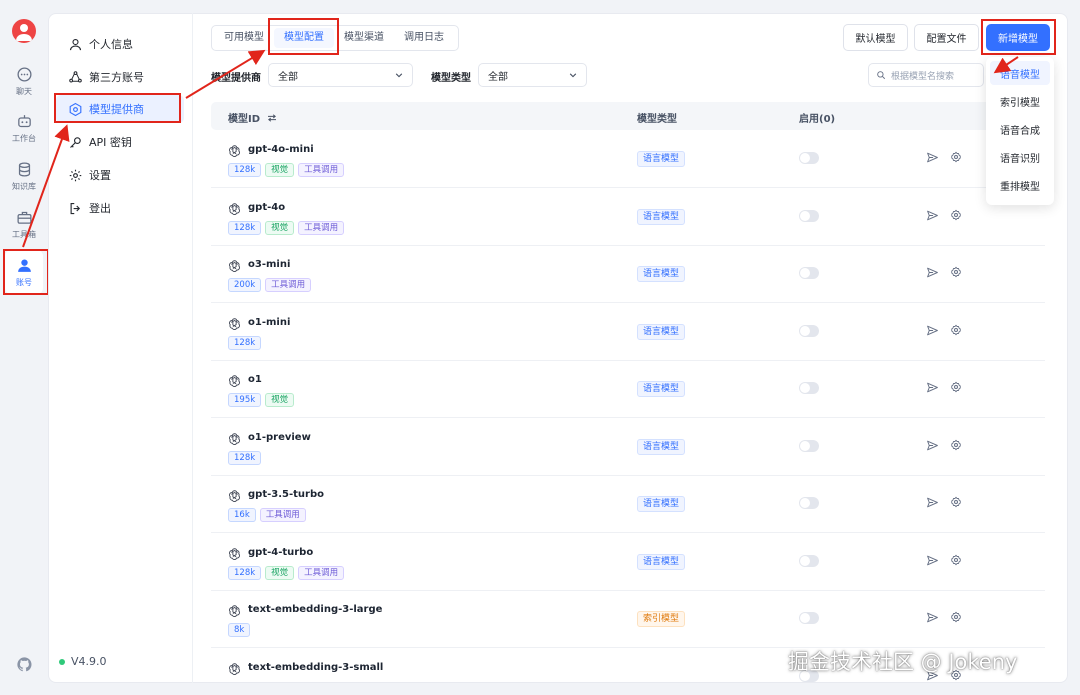 Image resolution: width=1080 pixels, height=695 pixels. What do you see at coordinates (881, 75) in the screenshot?
I see `search-icon` at bounding box center [881, 75].